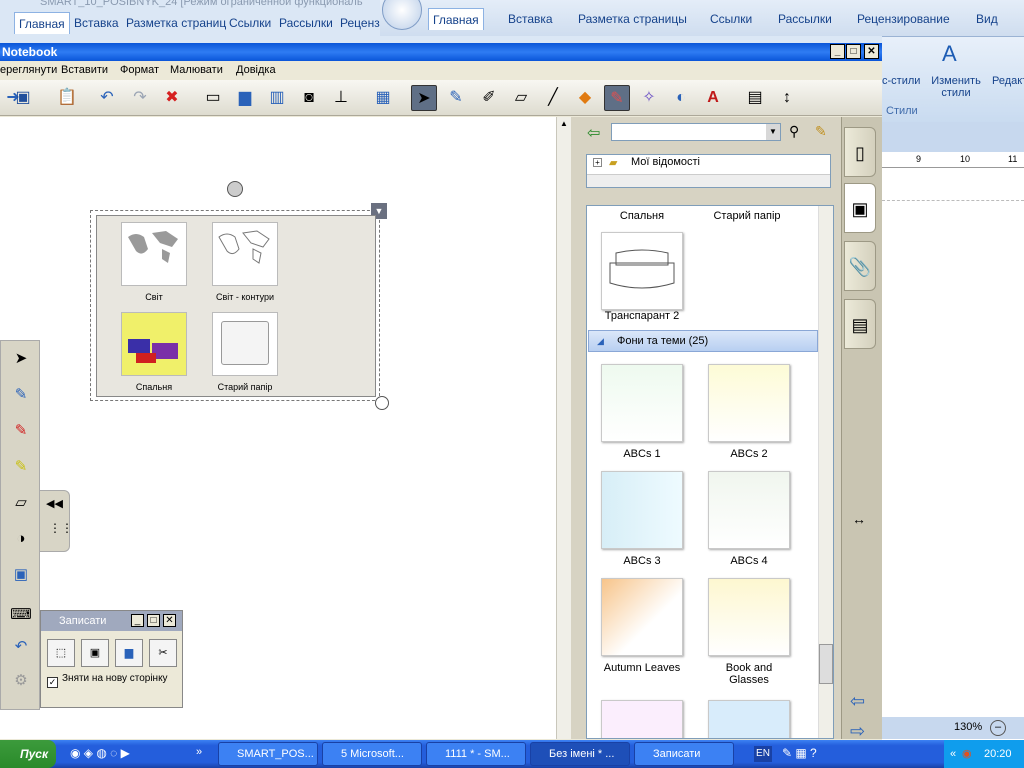  What do you see at coordinates (84, 70) in the screenshot?
I see `menu-insert: Вставити` at bounding box center [84, 70].